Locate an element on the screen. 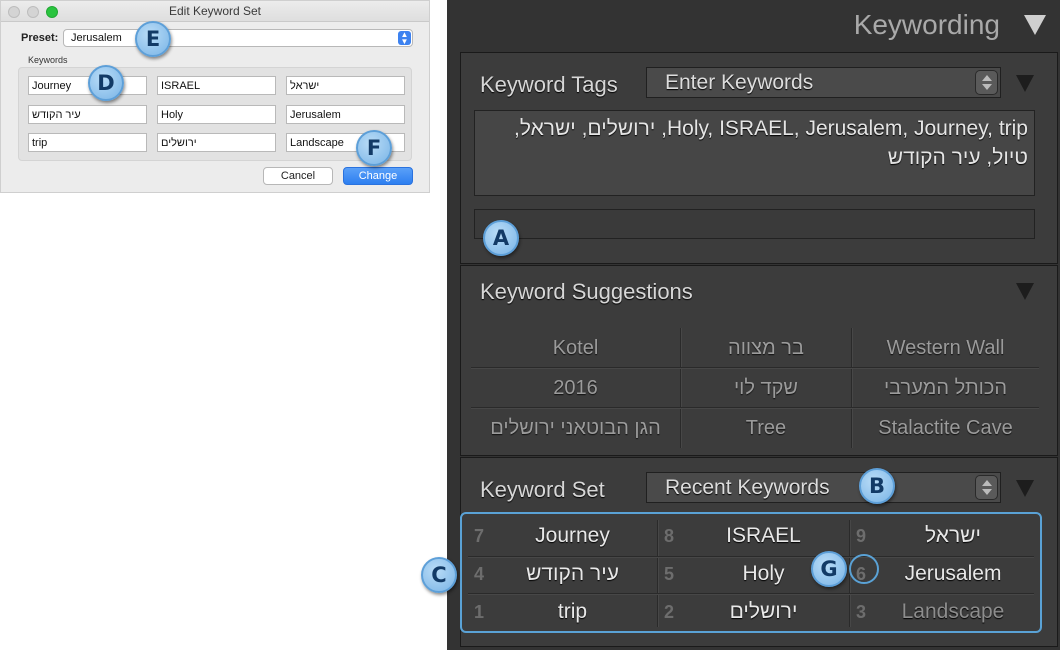 The height and width of the screenshot is (650, 1060). callout-a: A is located at coordinates (501, 238).